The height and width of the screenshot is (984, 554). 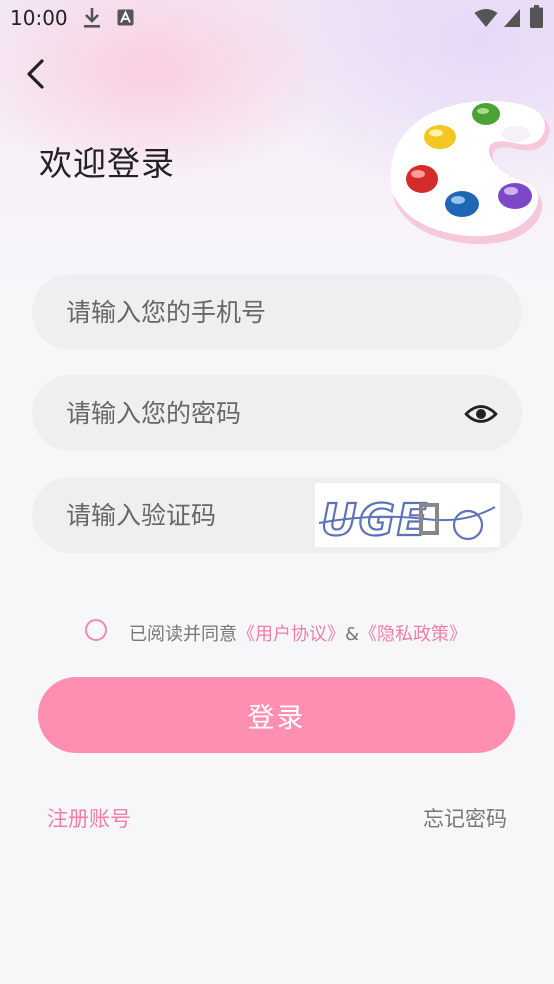 What do you see at coordinates (183, 634) in the screenshot?
I see `agreement-prefix: 已阅读并同意` at bounding box center [183, 634].